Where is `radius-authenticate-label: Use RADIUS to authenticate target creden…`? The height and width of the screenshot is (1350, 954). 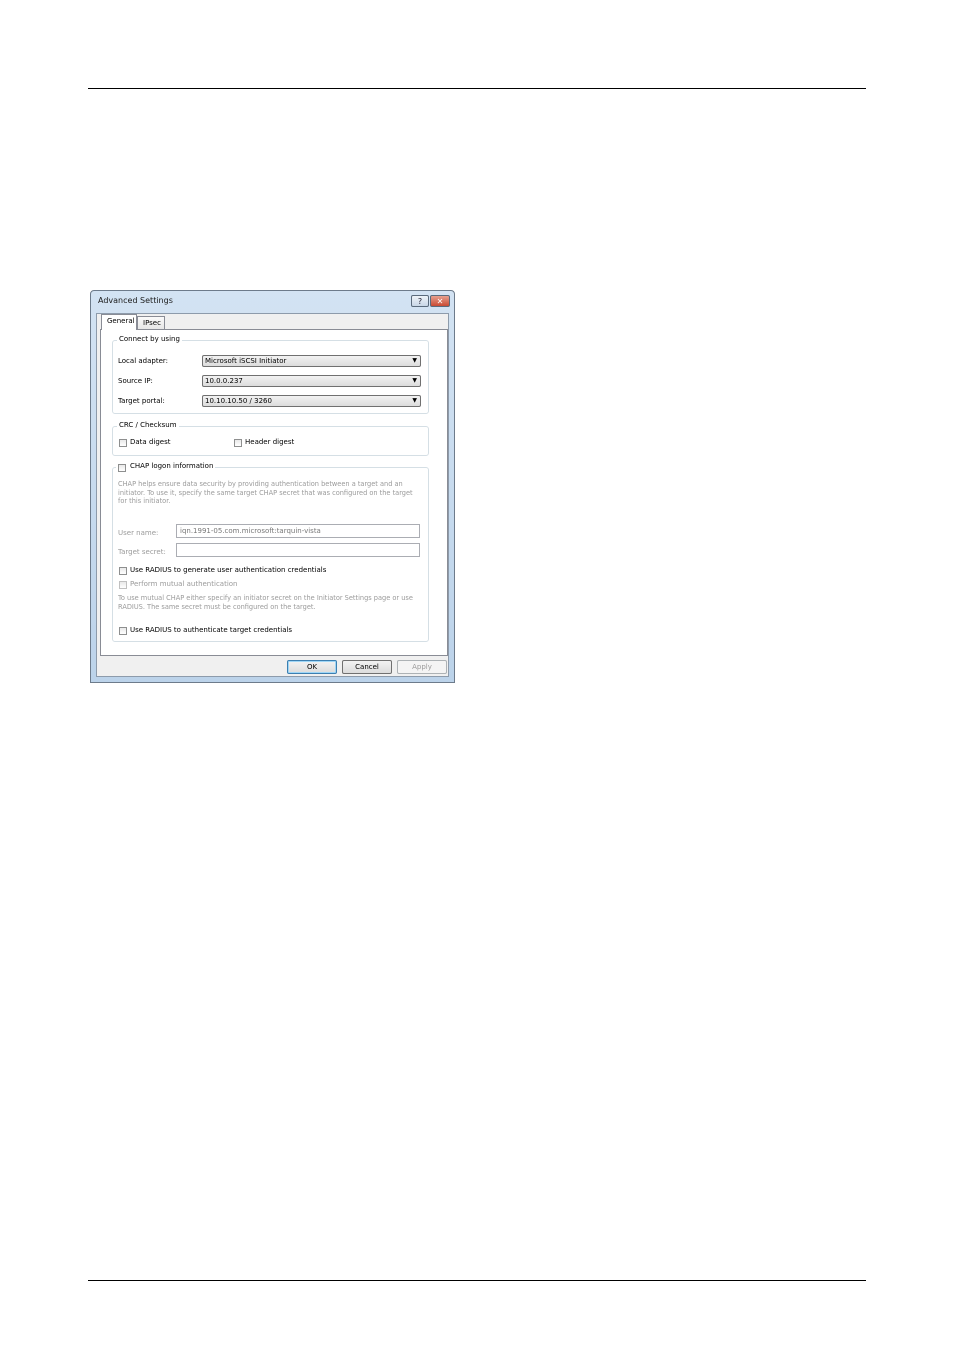
radius-authenticate-label: Use RADIUS to authenticate target creden… is located at coordinates (211, 630).